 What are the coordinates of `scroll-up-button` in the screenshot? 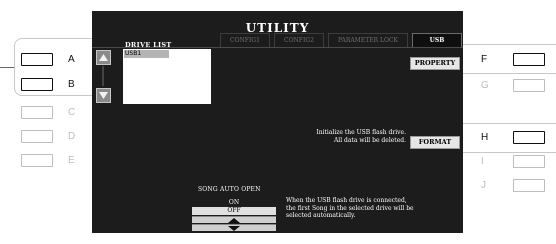 It's located at (103, 57).